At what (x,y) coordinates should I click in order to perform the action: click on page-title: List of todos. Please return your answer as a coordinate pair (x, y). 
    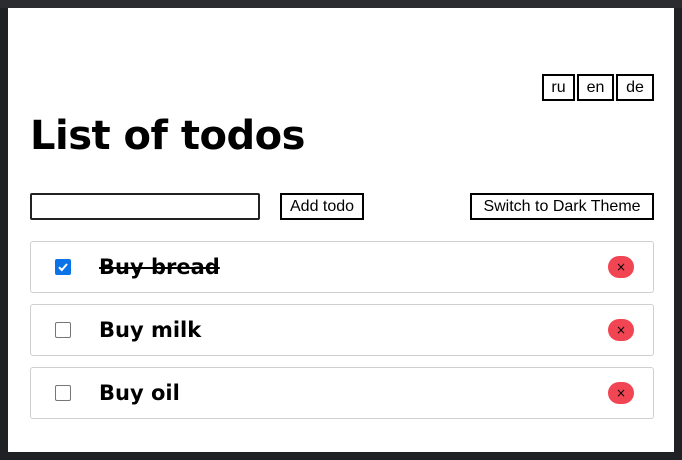
    Looking at the image, I should click on (167, 136).